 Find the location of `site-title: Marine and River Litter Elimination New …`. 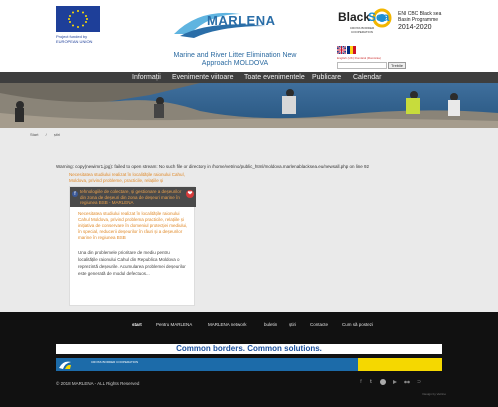

site-title: Marine and River Litter Elimination New … is located at coordinates (235, 60).